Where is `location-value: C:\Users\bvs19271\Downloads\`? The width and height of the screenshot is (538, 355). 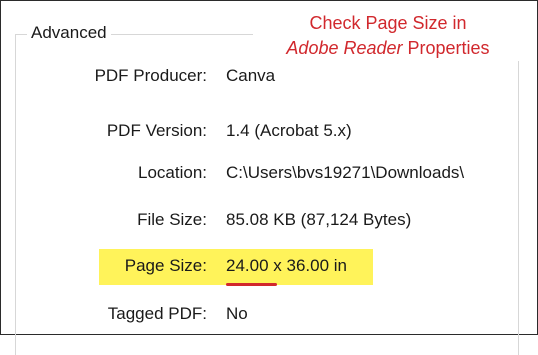 location-value: C:\Users\bvs19271\Downloads\ is located at coordinates (345, 172).